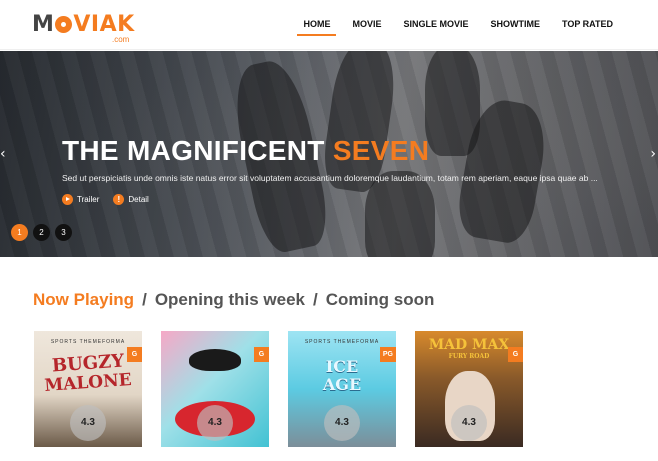  What do you see at coordinates (119, 199) in the screenshot?
I see `info-icon: !` at bounding box center [119, 199].